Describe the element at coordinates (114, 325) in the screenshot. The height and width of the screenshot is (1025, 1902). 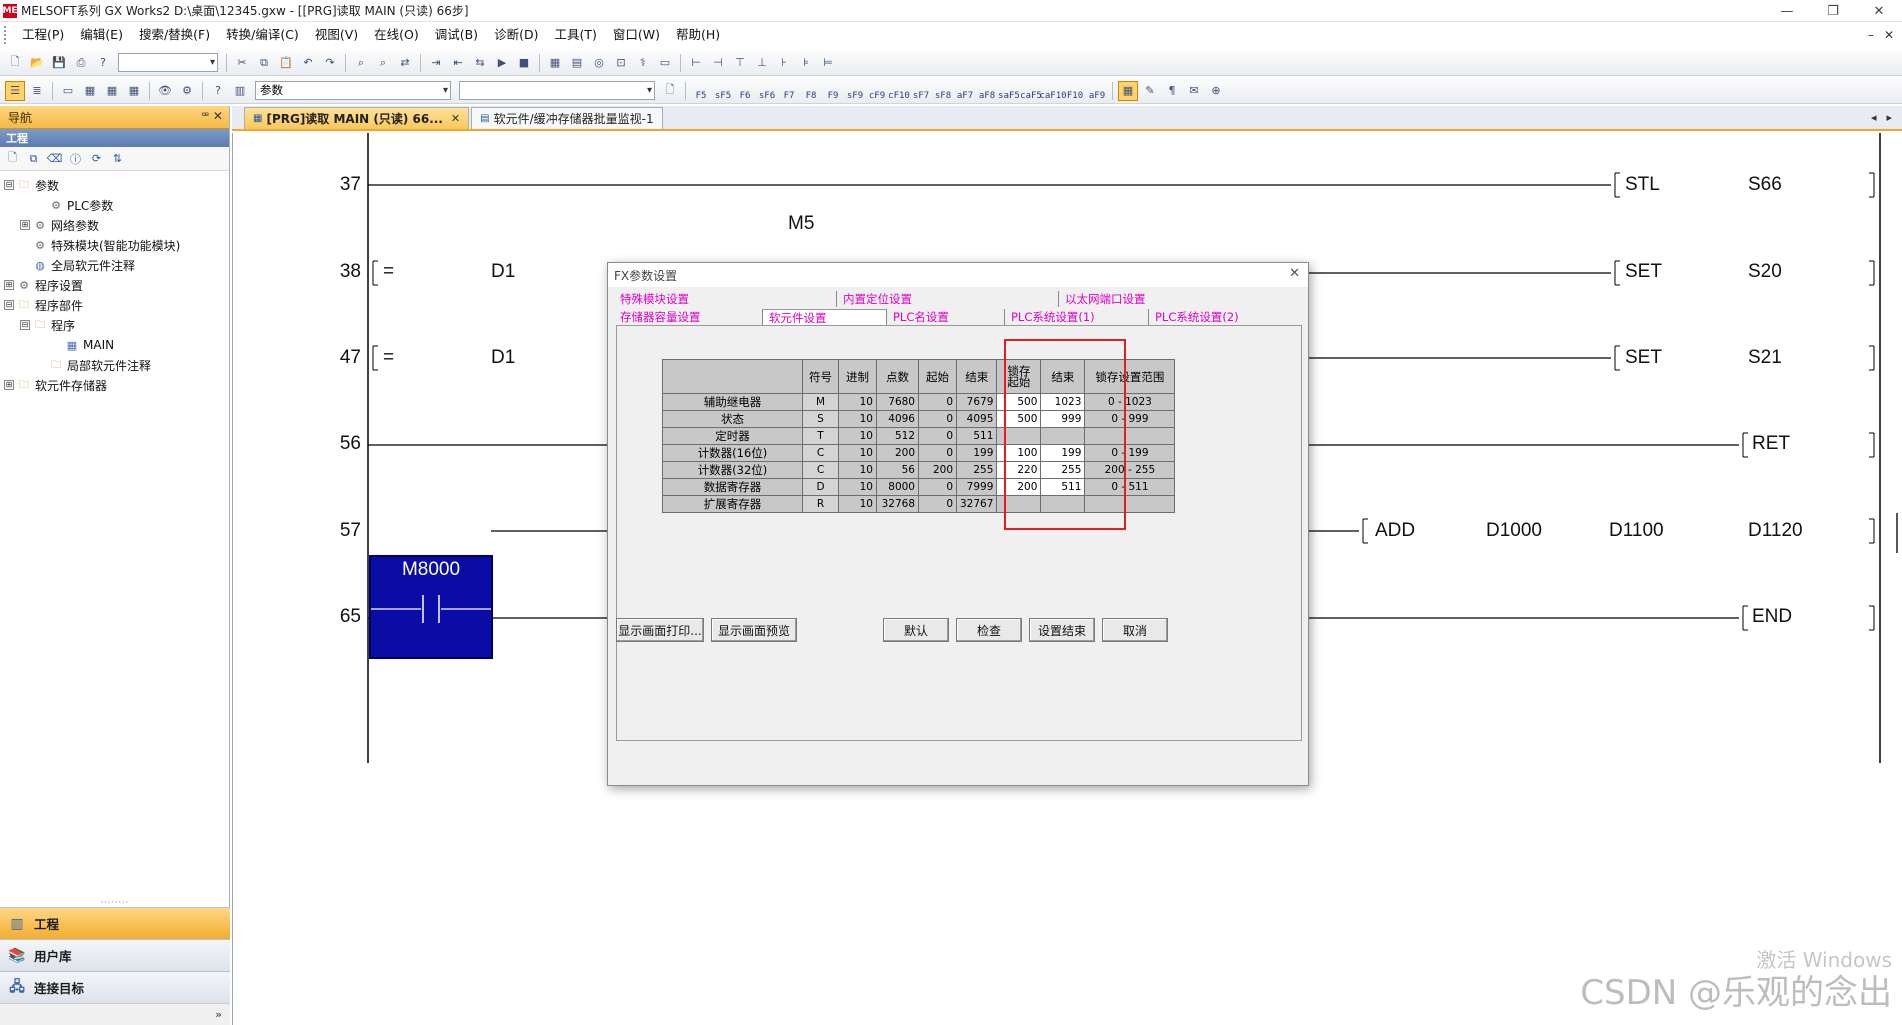
I see `tree-item: ⊟ 🗀 程序` at that location.